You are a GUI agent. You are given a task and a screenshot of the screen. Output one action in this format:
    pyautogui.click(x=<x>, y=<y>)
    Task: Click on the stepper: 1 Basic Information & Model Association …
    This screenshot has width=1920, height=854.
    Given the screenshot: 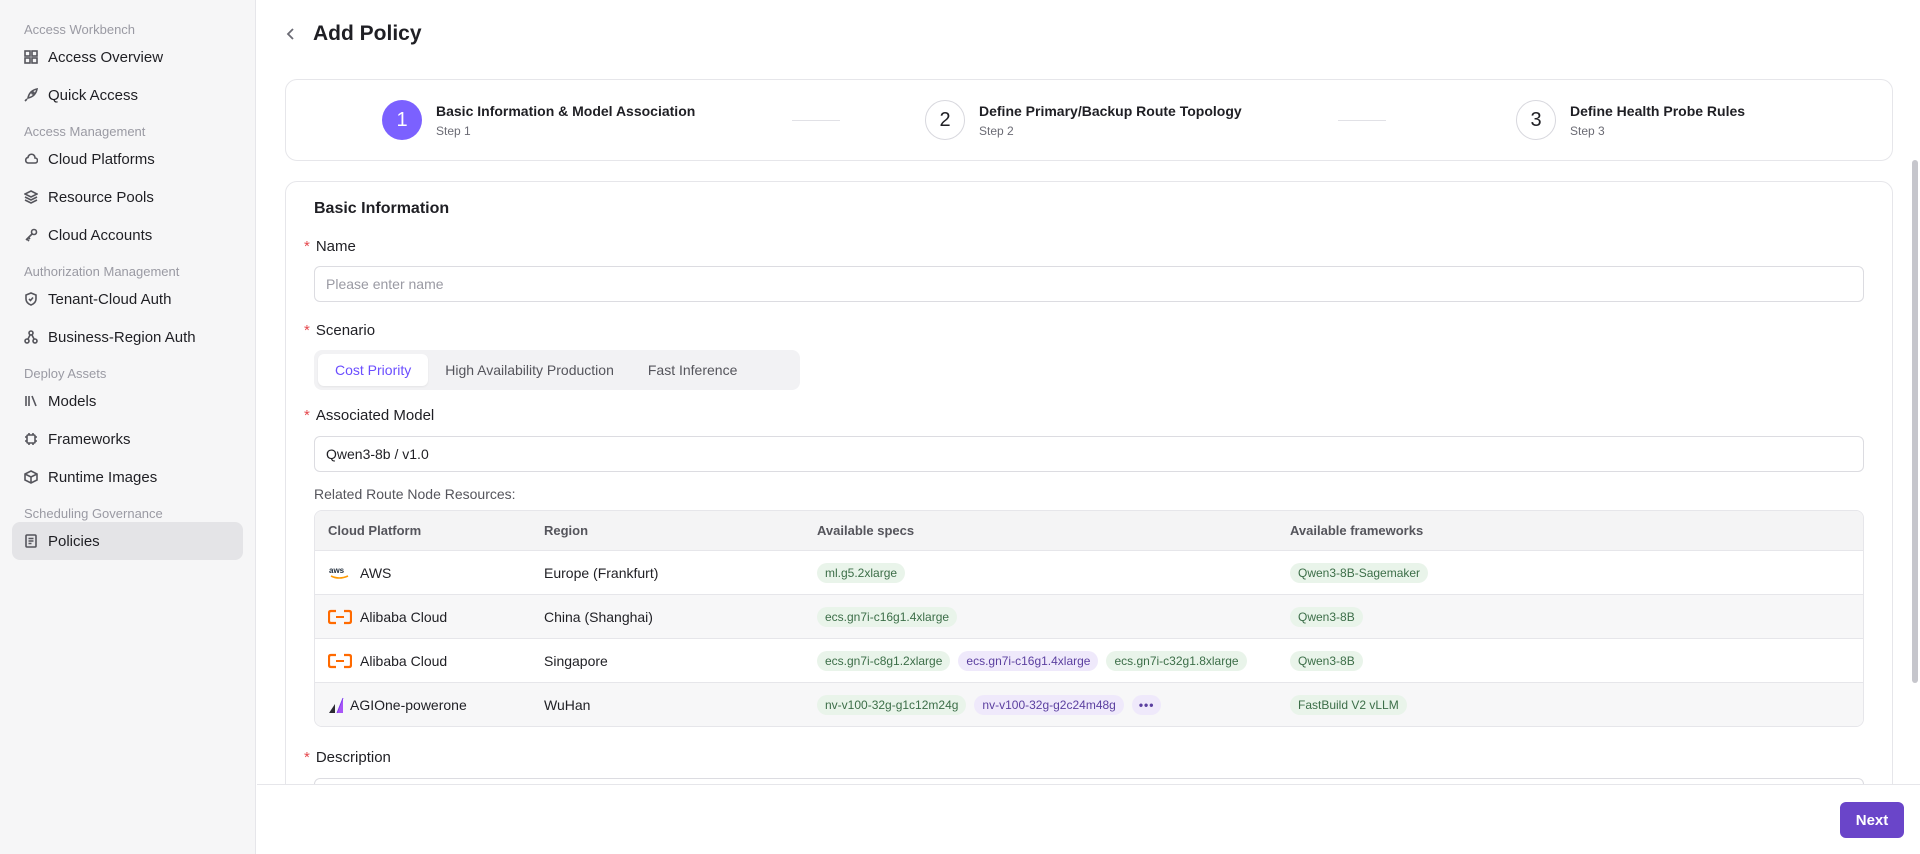 What is the action you would take?
    pyautogui.click(x=1089, y=120)
    